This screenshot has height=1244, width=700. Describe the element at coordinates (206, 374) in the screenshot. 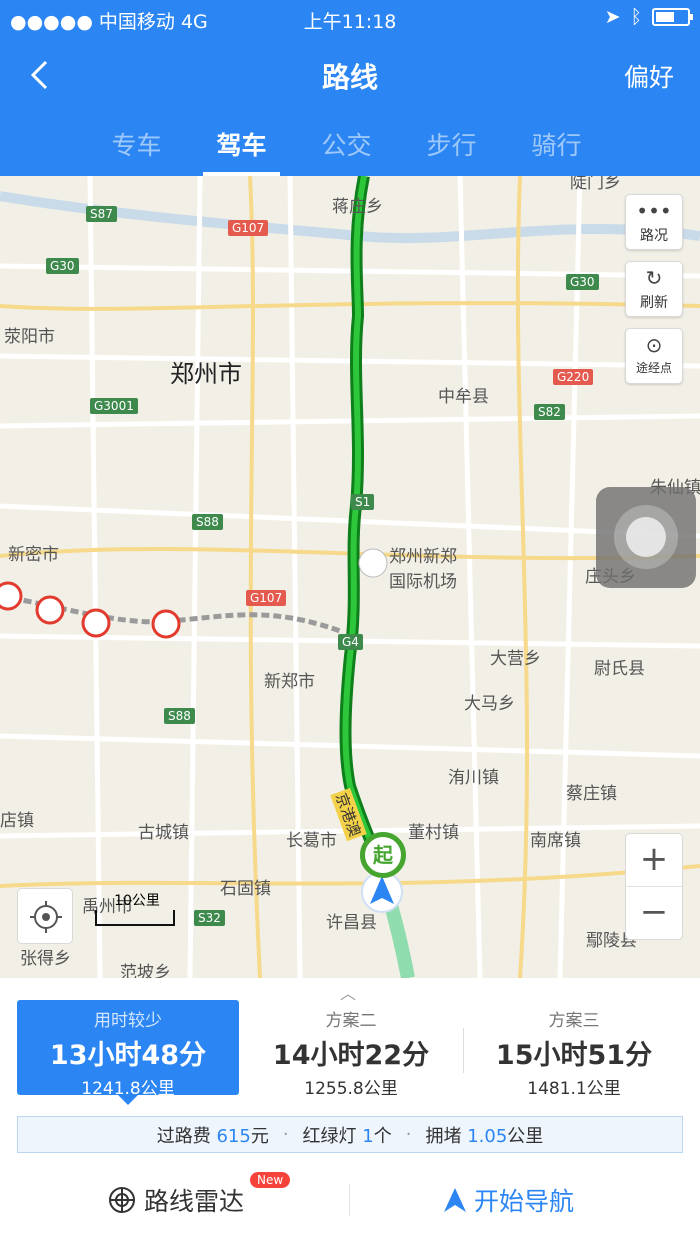

I see `map-label-zhengzhou: 郑州市` at that location.